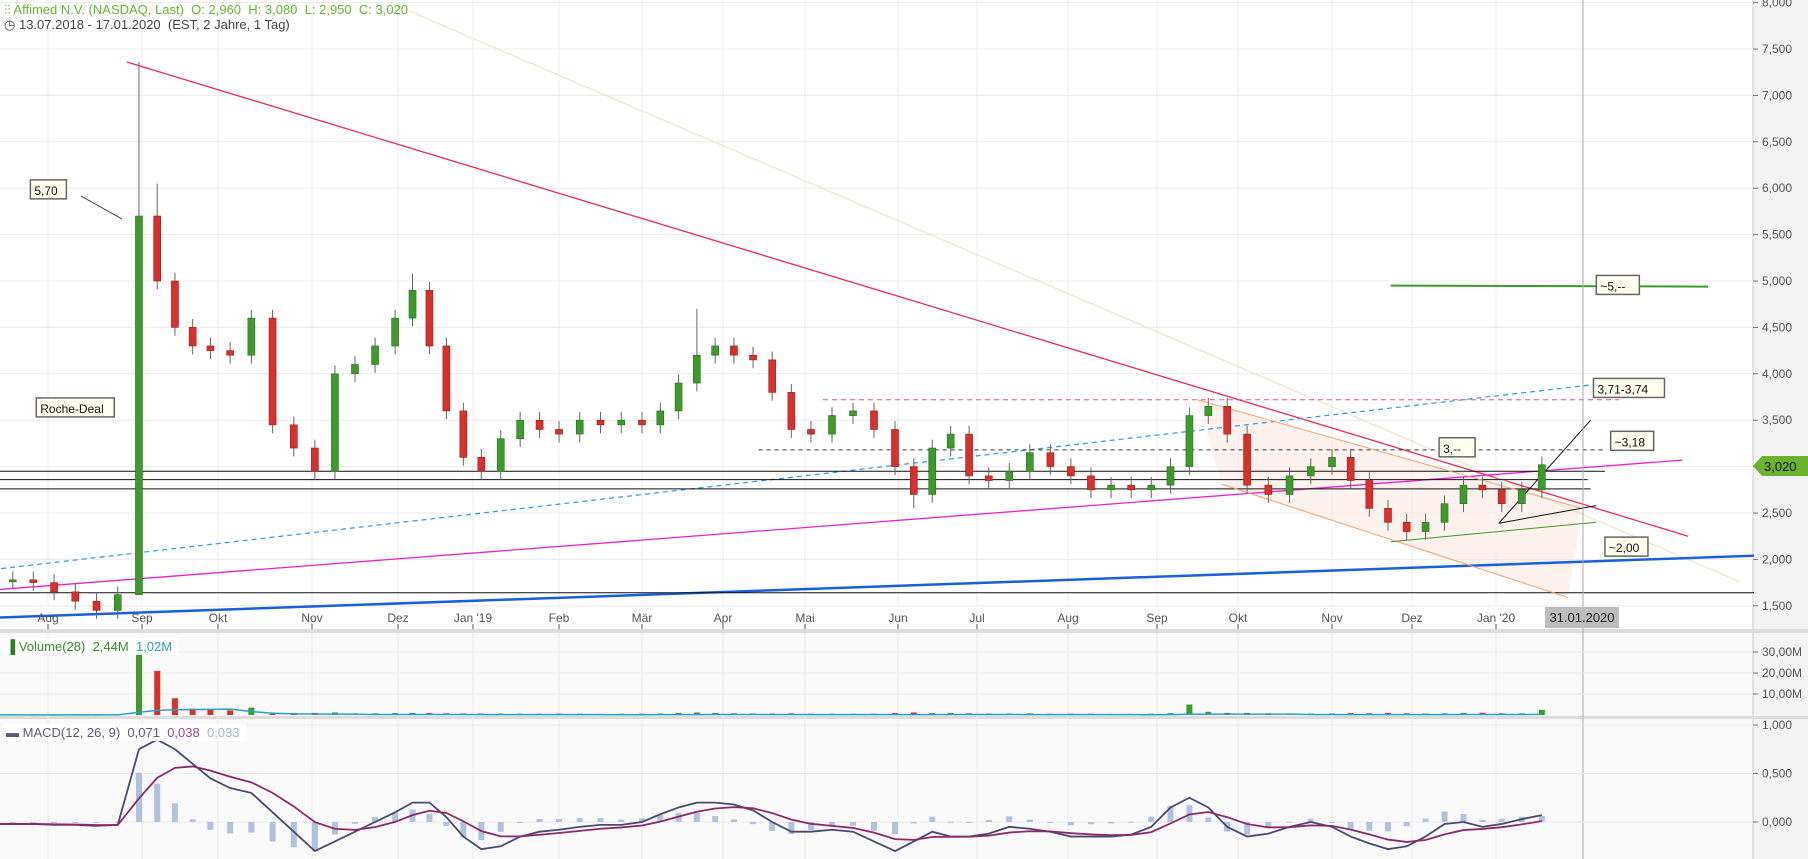 The height and width of the screenshot is (859, 1808). I want to click on trendline-target-green, so click(1549, 286).